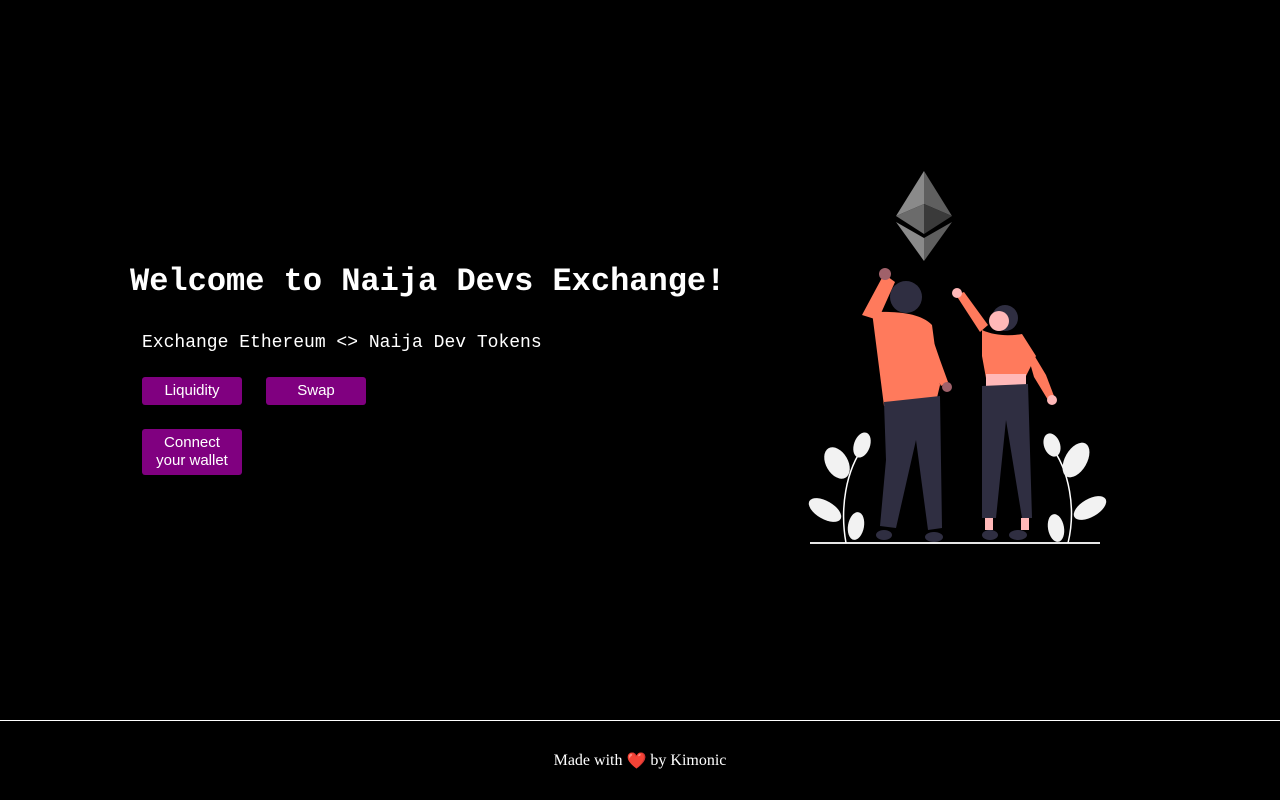  Describe the element at coordinates (192, 442) in the screenshot. I see `connect-wallet-label-line1: Connect` at that location.